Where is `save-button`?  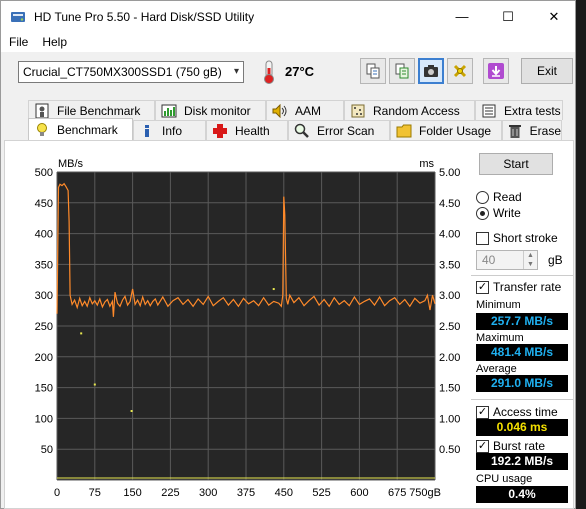 save-button is located at coordinates (496, 71).